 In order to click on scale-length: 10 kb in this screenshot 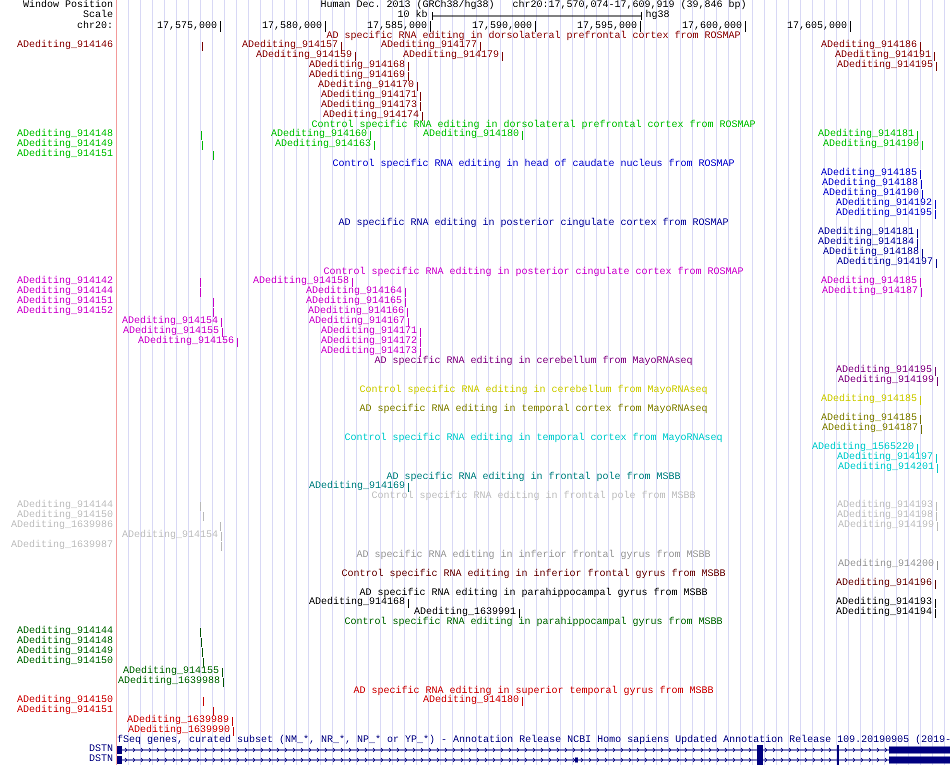, I will do `click(412, 16)`.